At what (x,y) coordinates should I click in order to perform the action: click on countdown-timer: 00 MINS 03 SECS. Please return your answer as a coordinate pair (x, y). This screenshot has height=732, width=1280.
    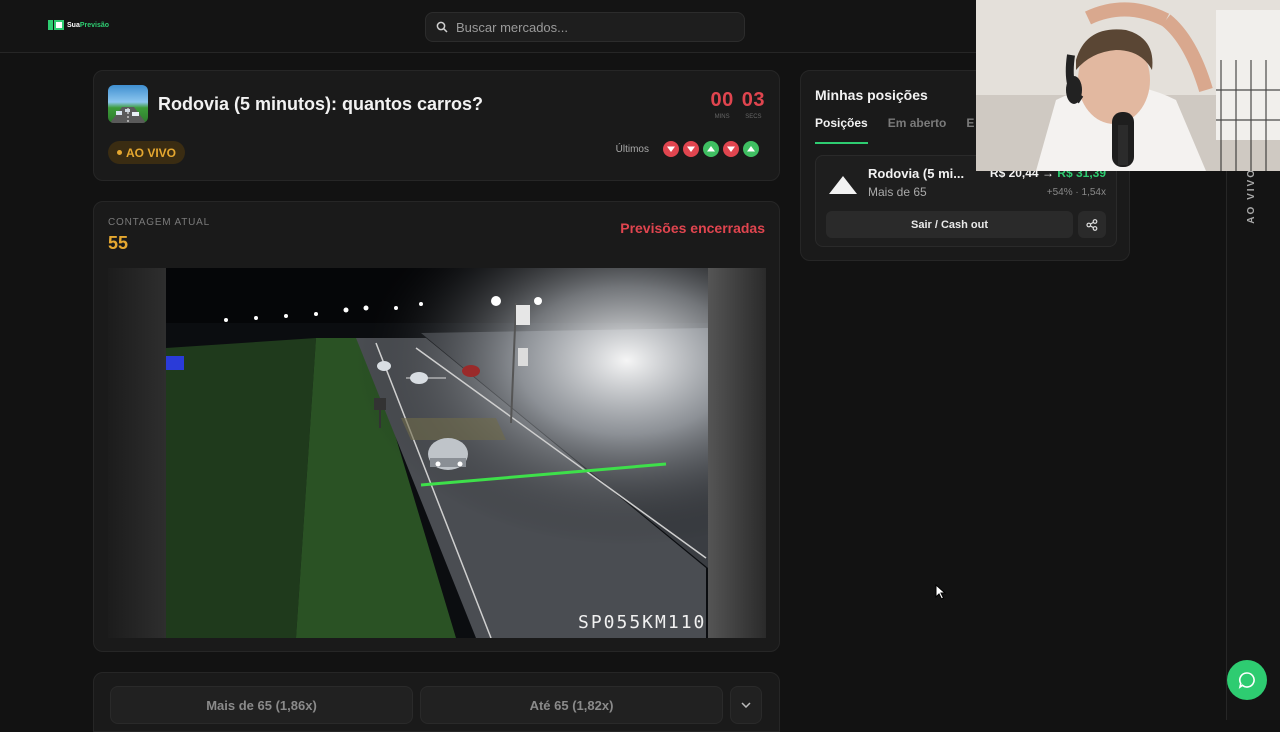
    Looking at the image, I should click on (738, 104).